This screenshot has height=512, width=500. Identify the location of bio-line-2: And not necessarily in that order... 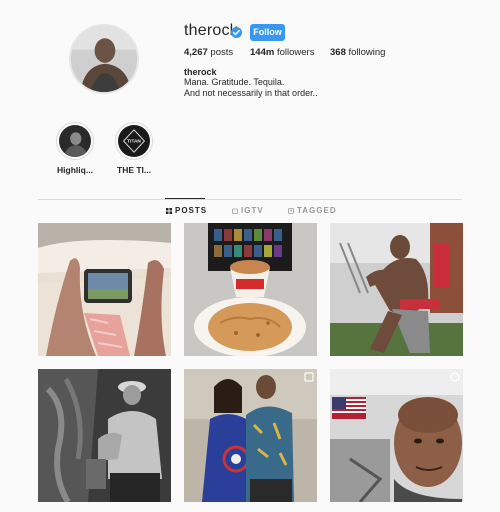
(251, 93).